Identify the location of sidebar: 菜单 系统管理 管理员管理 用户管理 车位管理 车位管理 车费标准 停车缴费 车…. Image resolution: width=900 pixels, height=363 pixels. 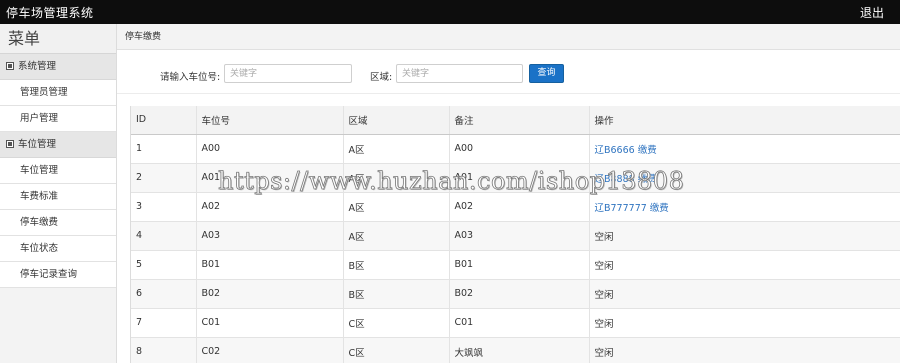
(58, 193).